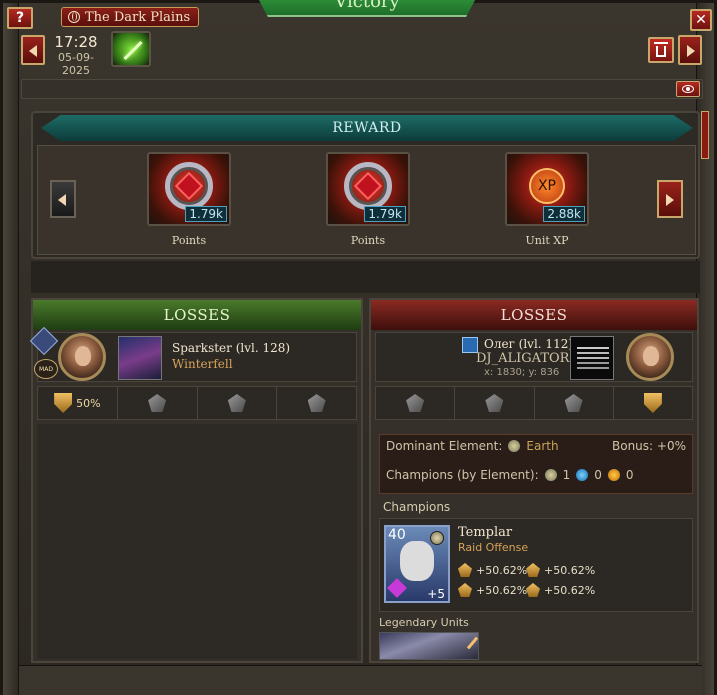 The height and width of the screenshot is (695, 717). Describe the element at coordinates (582, 475) in the screenshot. I see `water-element-icon` at that location.